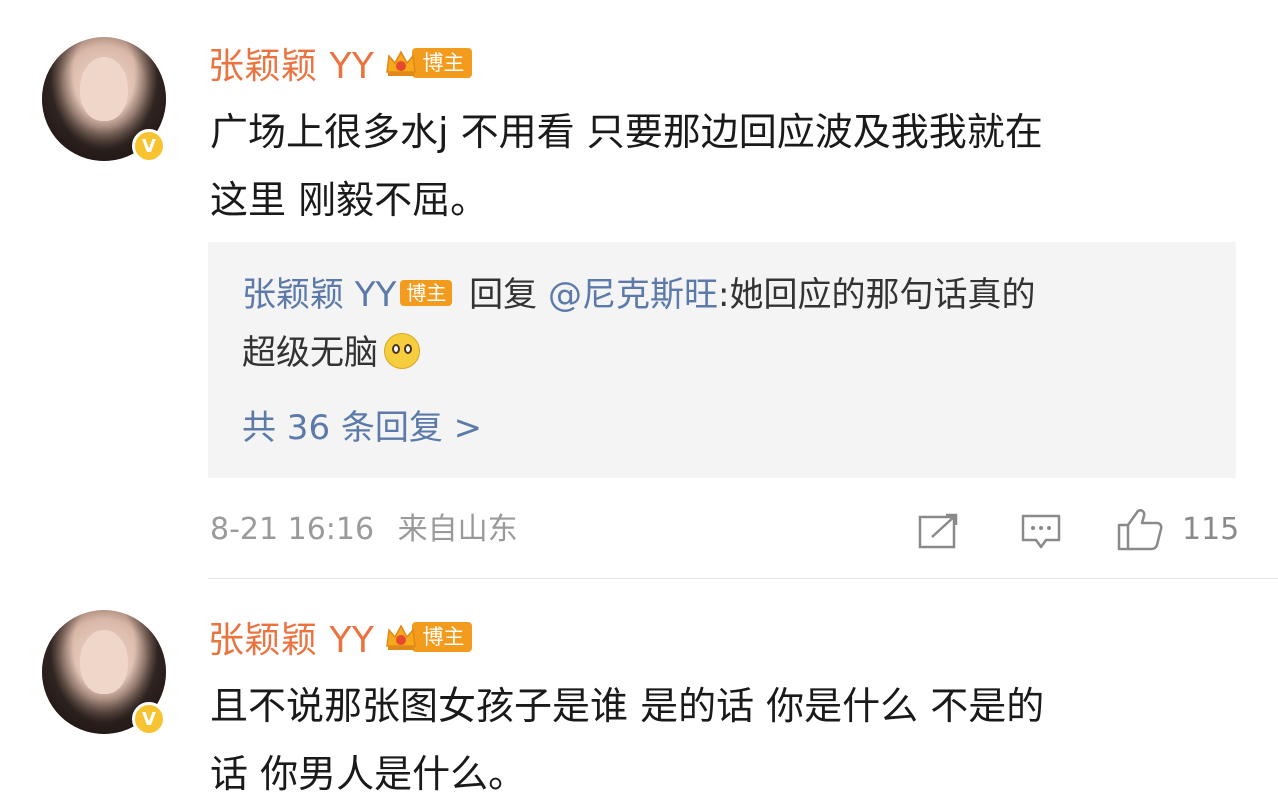 The image size is (1278, 808). I want to click on like-count: 115, so click(1211, 529).